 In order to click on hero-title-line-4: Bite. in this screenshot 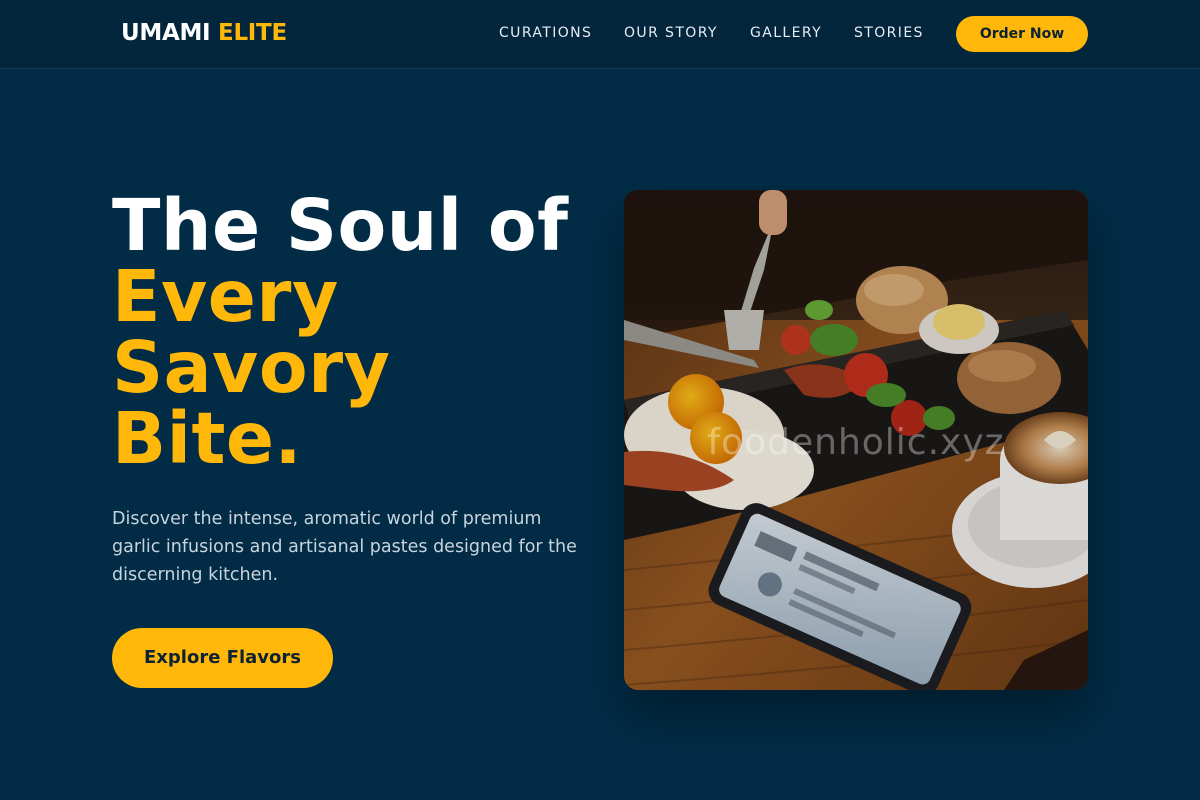, I will do `click(207, 438)`.